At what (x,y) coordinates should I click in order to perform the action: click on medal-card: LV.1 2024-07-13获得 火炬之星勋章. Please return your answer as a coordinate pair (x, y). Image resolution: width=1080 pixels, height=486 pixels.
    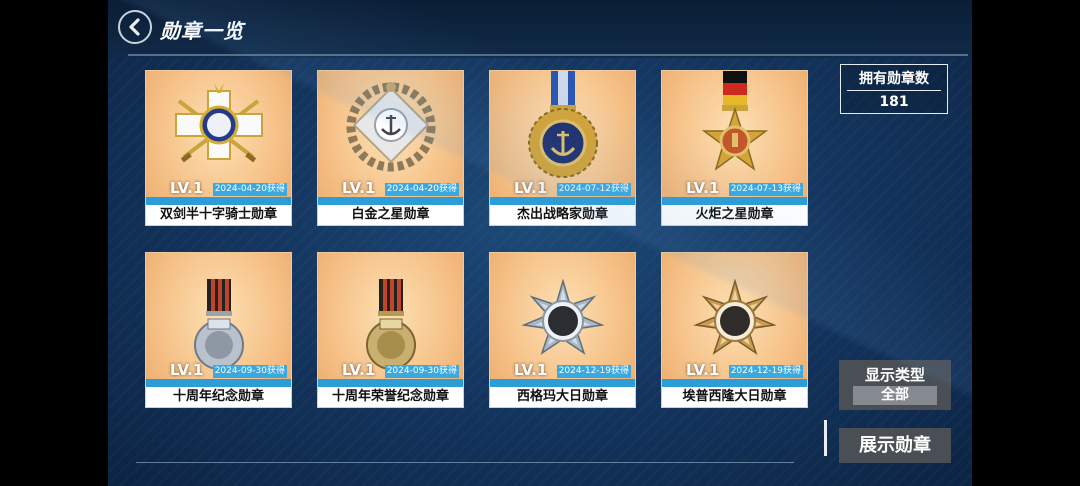
    Looking at the image, I should click on (734, 148).